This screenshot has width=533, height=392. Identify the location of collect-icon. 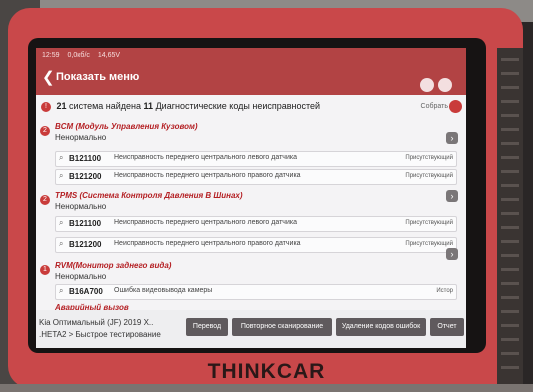
(455, 106).